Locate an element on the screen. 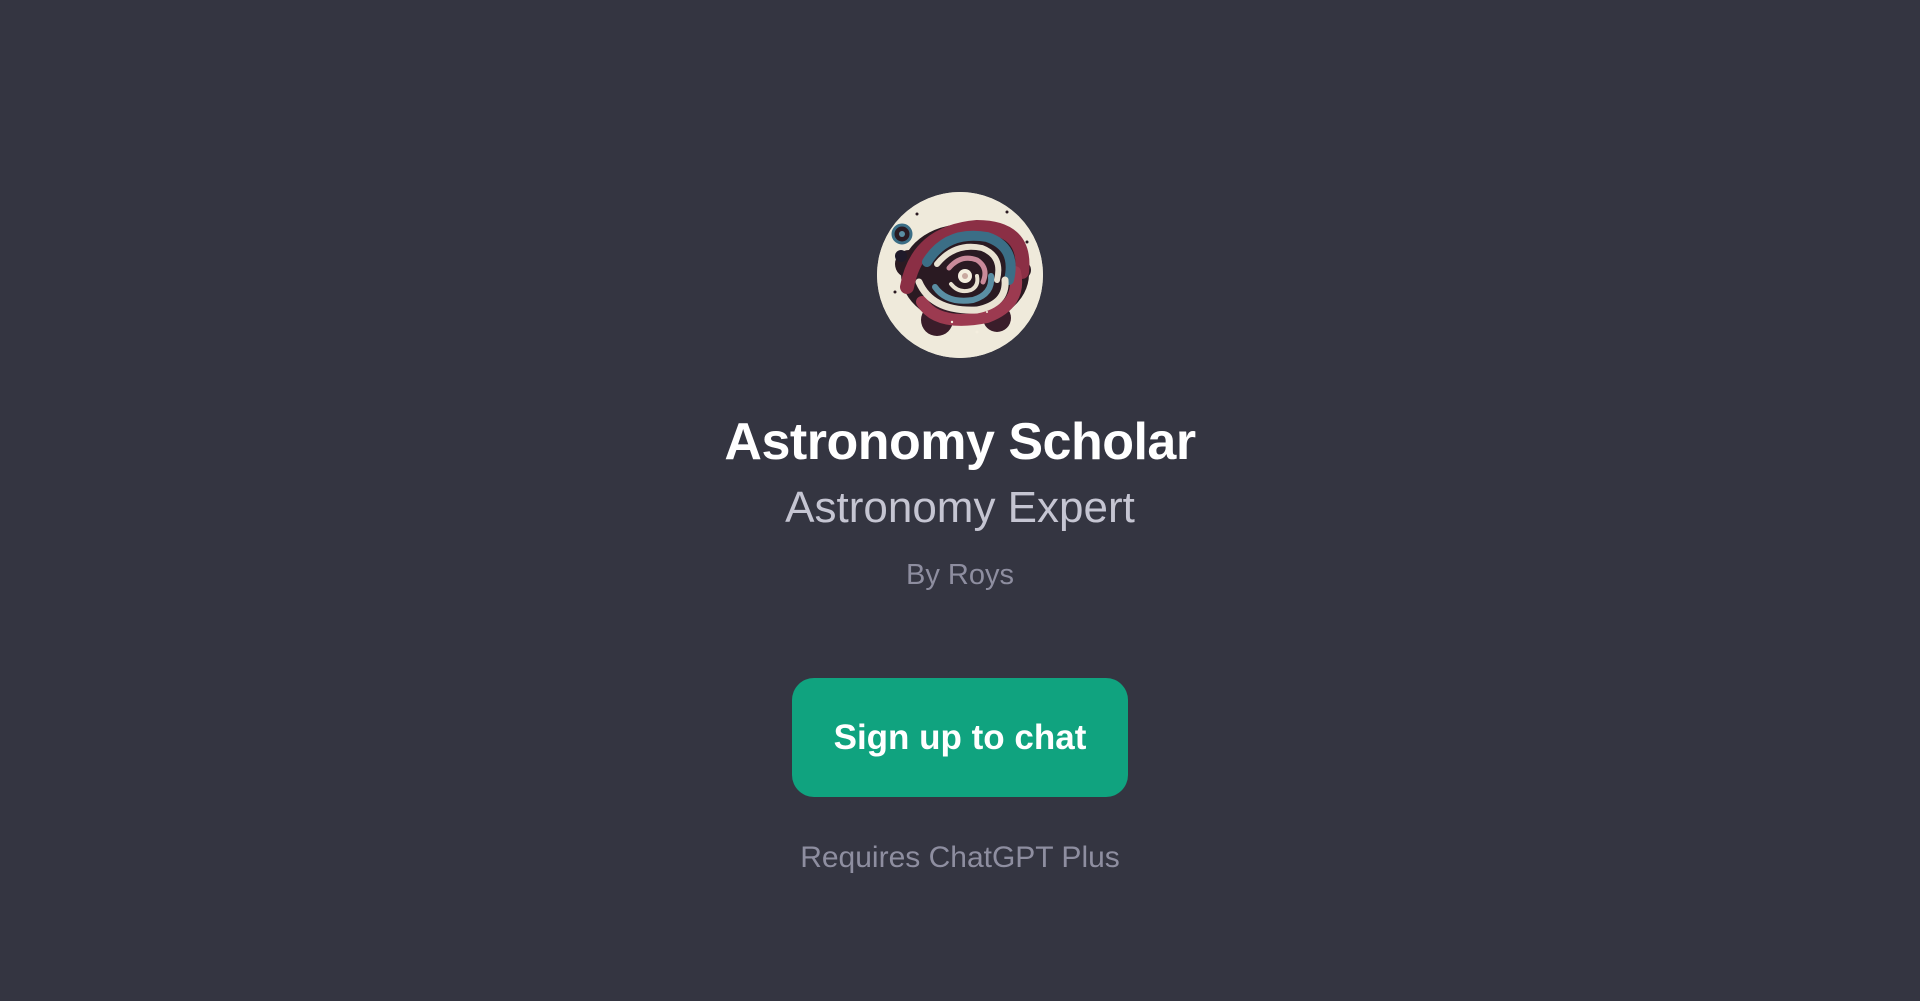 Image resolution: width=1920 pixels, height=1001 pixels. sign-up-button-label: Sign up to chat is located at coordinates (960, 737).